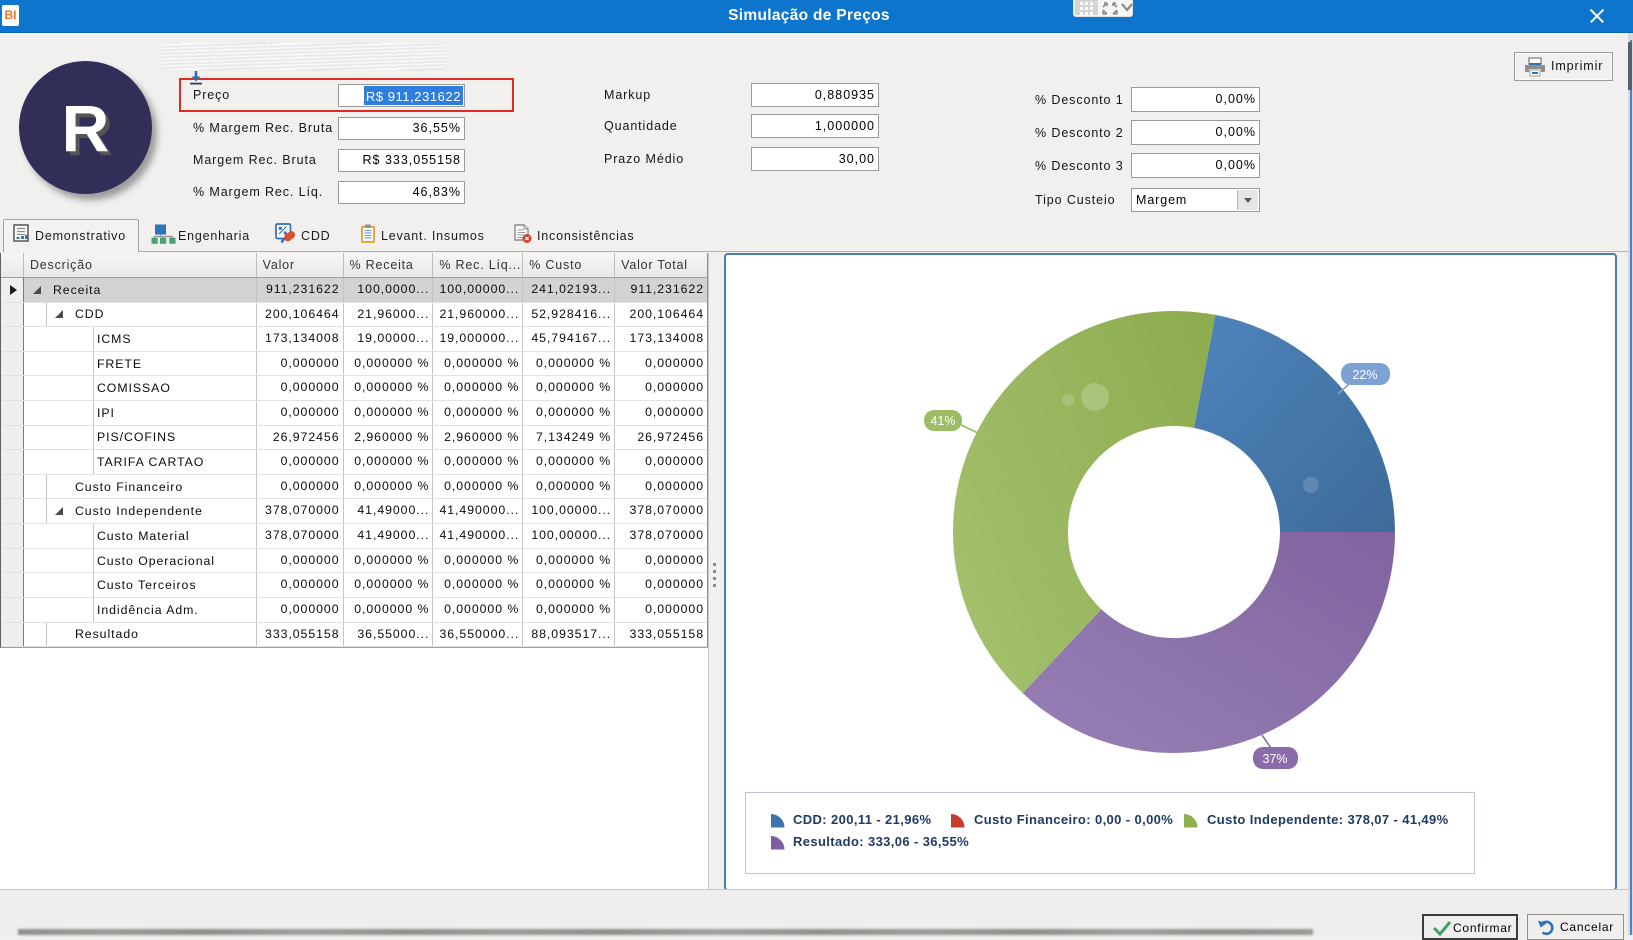 The width and height of the screenshot is (1633, 940). Describe the element at coordinates (942, 421) in the screenshot. I see `svg-text: 41%` at that location.